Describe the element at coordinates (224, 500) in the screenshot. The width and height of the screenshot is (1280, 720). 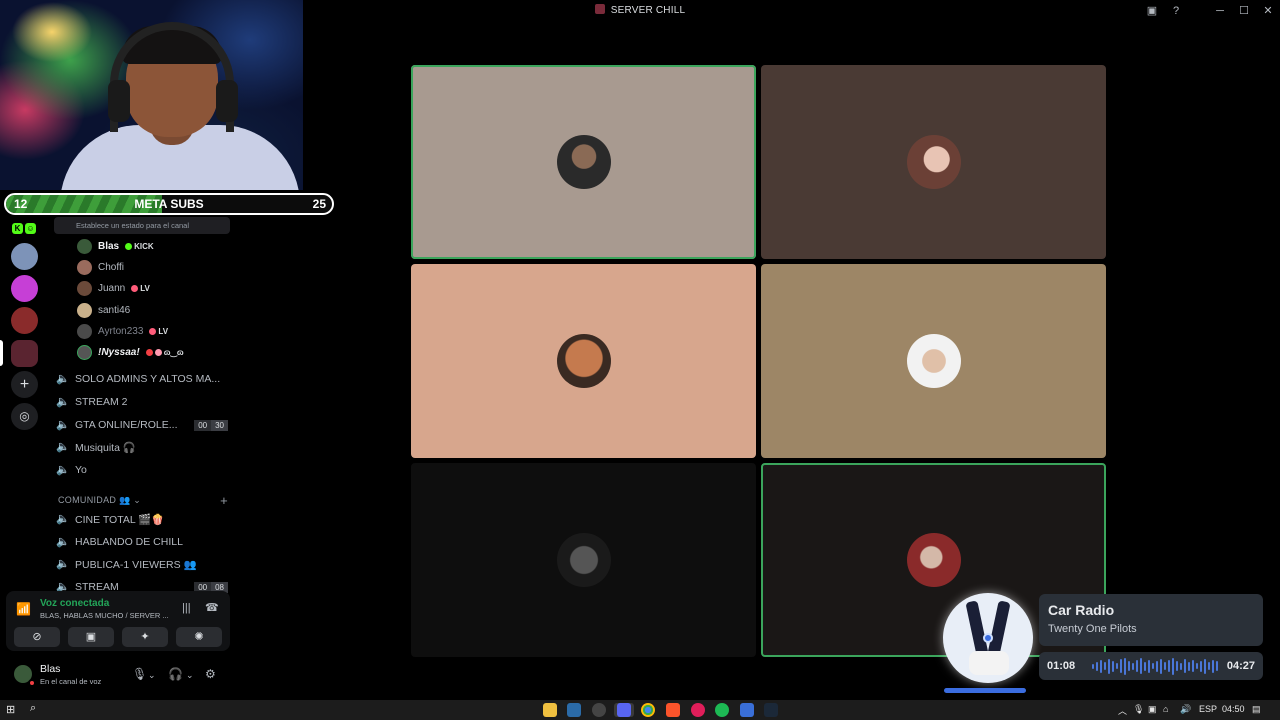
I see `add-channel-icon: +` at that location.